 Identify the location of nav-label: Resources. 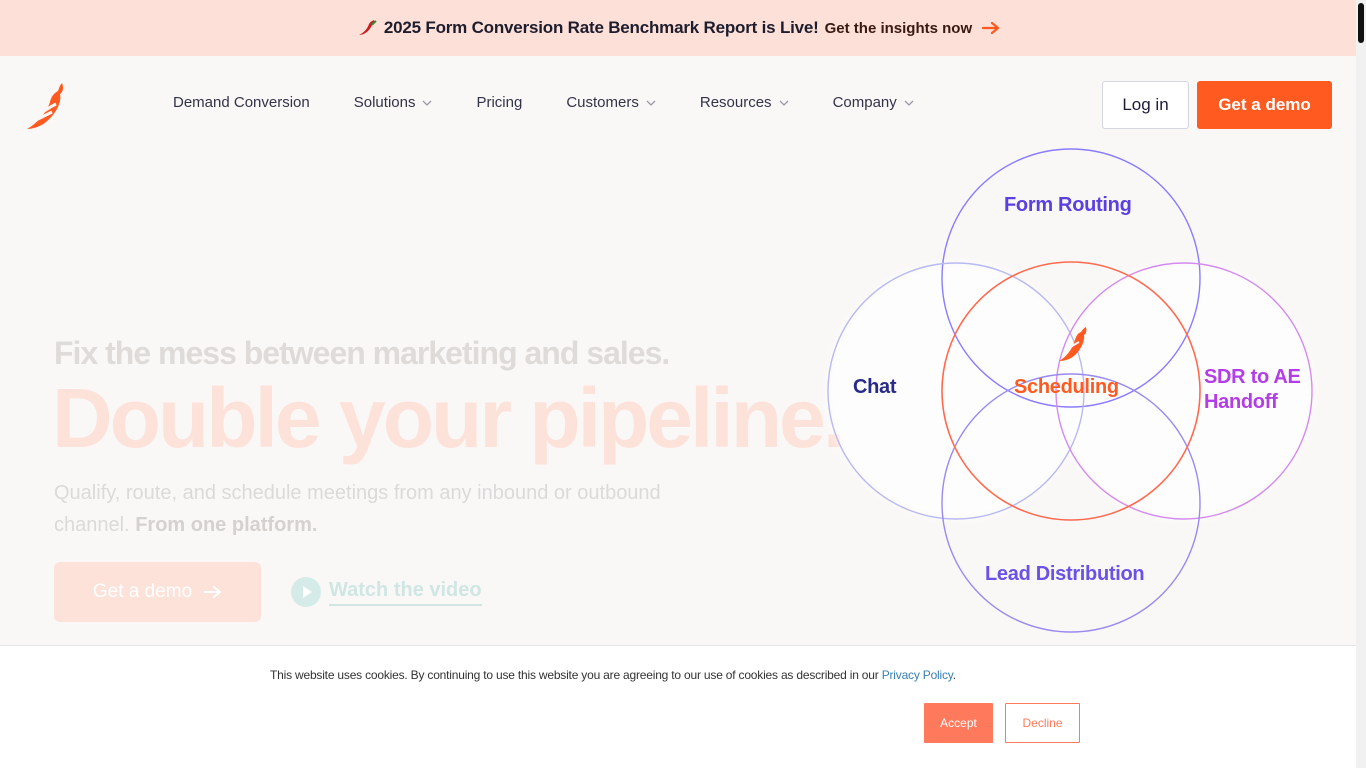
(735, 102).